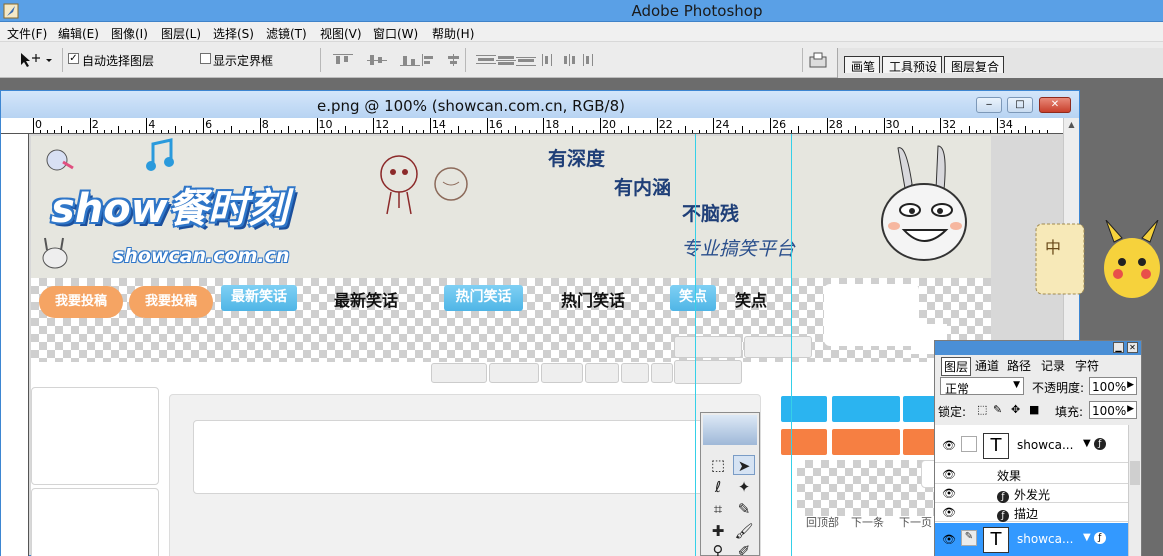 Image resolution: width=1163 pixels, height=556 pixels. I want to click on distribute-center-icon, so click(571, 60).